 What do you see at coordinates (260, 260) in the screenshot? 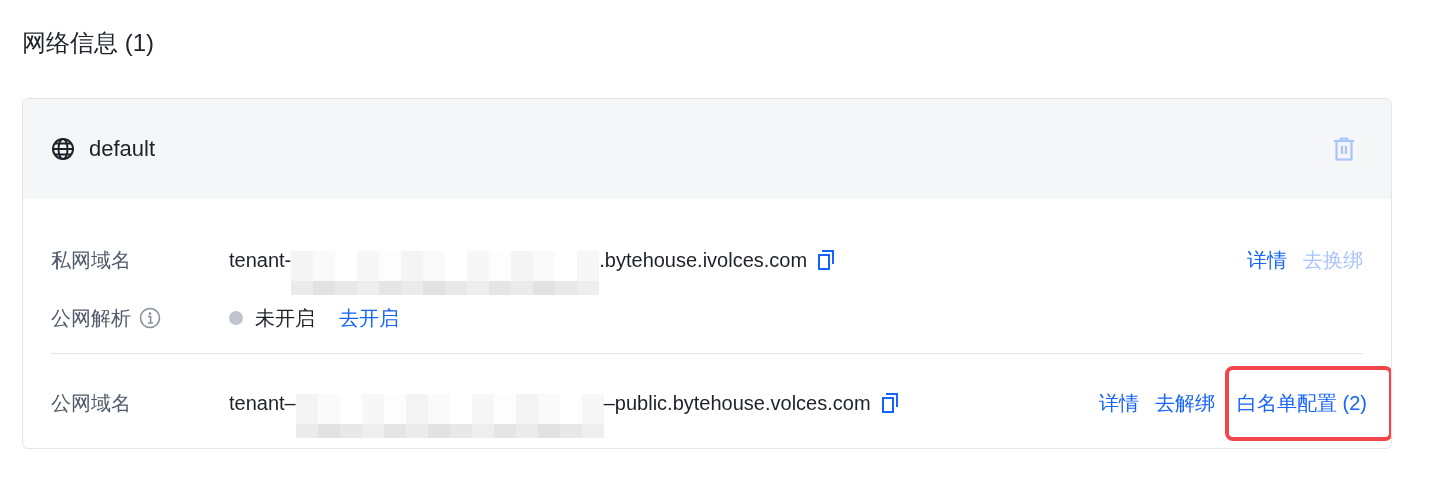
I see `domain-prefix: tenant-` at bounding box center [260, 260].